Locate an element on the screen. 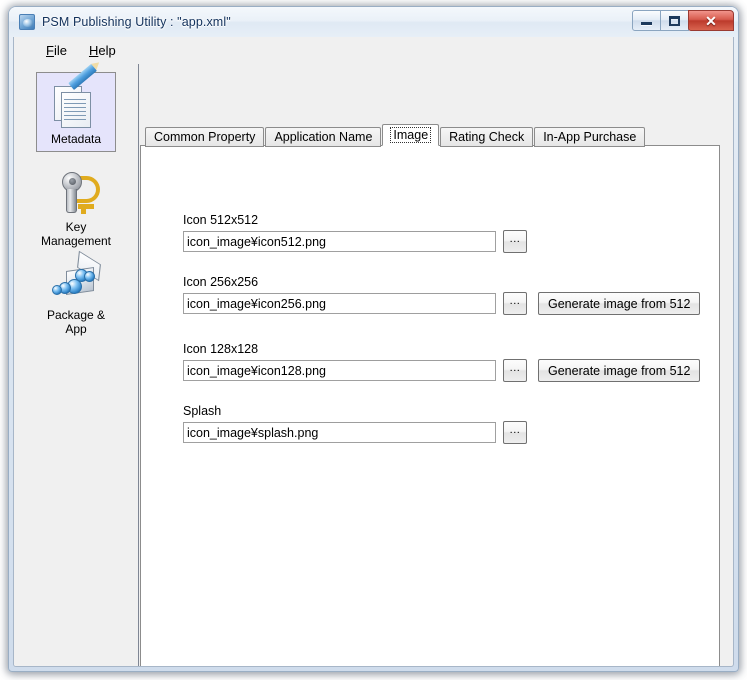 The height and width of the screenshot is (680, 747). tab-rating-check: Rating Check is located at coordinates (487, 137).